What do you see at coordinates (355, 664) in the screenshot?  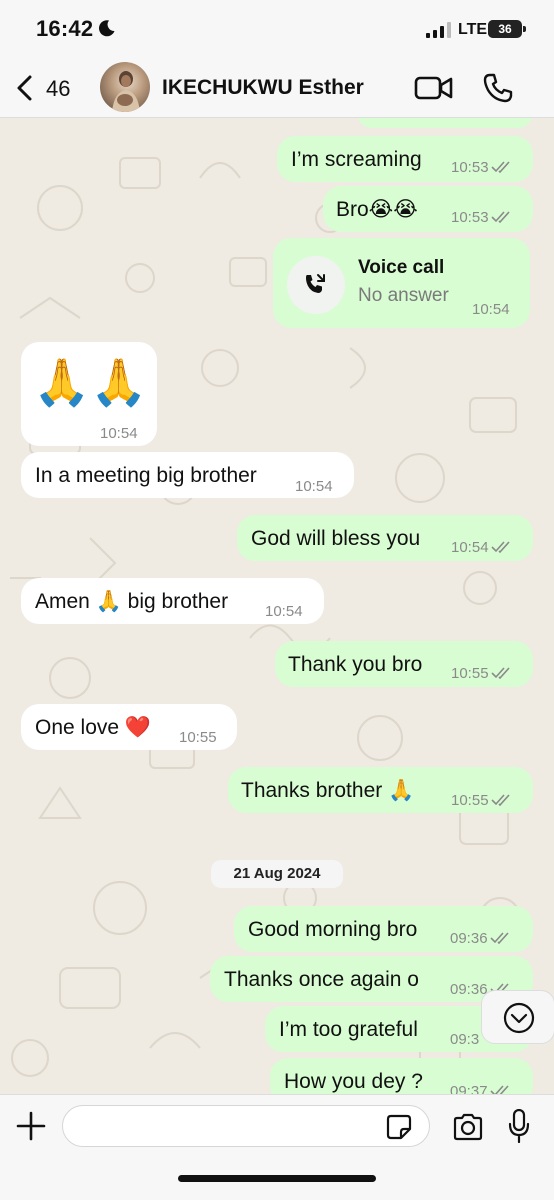 I see `message-text: Thank you bro` at bounding box center [355, 664].